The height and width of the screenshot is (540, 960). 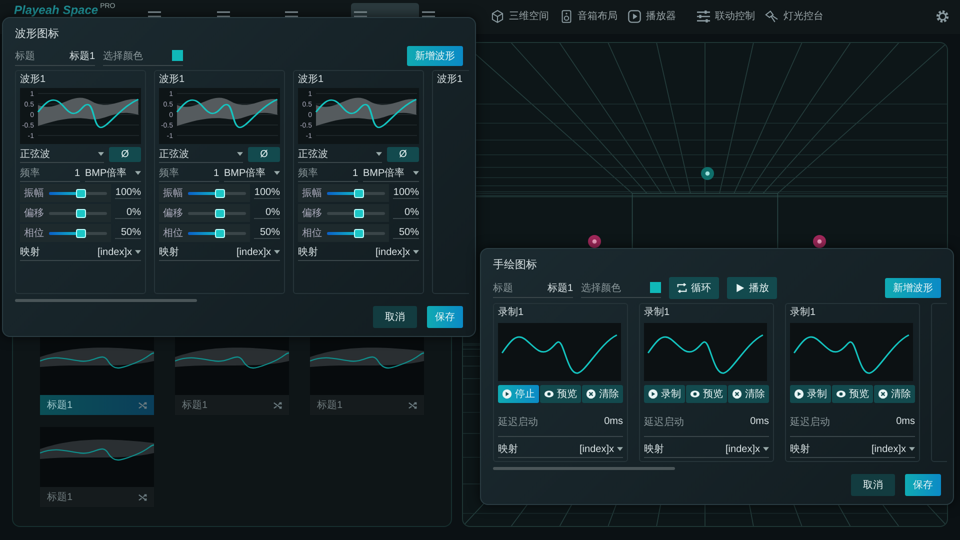 I want to click on nav-tab: 播放器, so click(x=659, y=16).